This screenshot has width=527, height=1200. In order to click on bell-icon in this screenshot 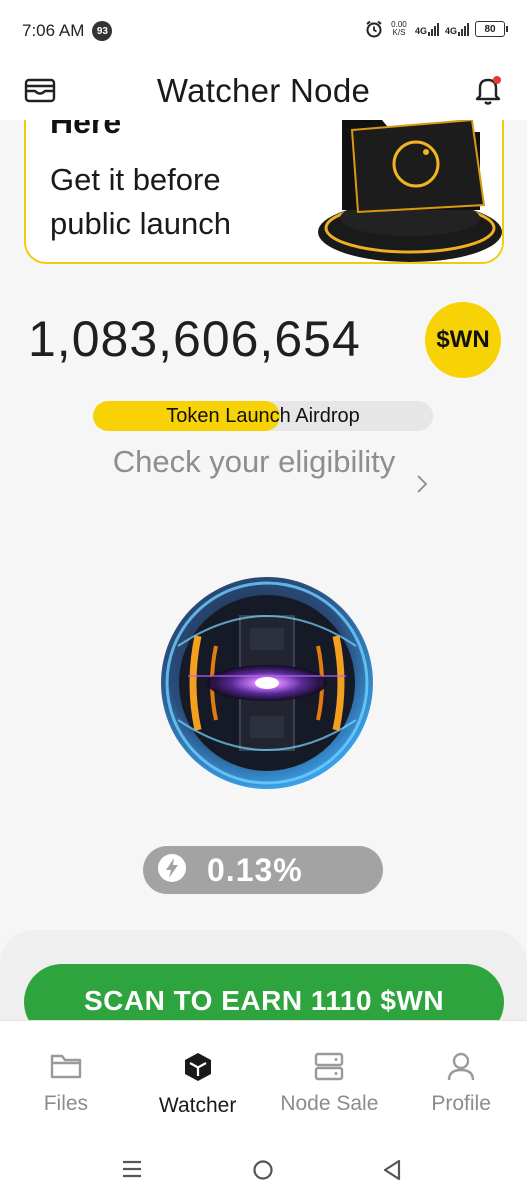, I will do `click(488, 92)`.